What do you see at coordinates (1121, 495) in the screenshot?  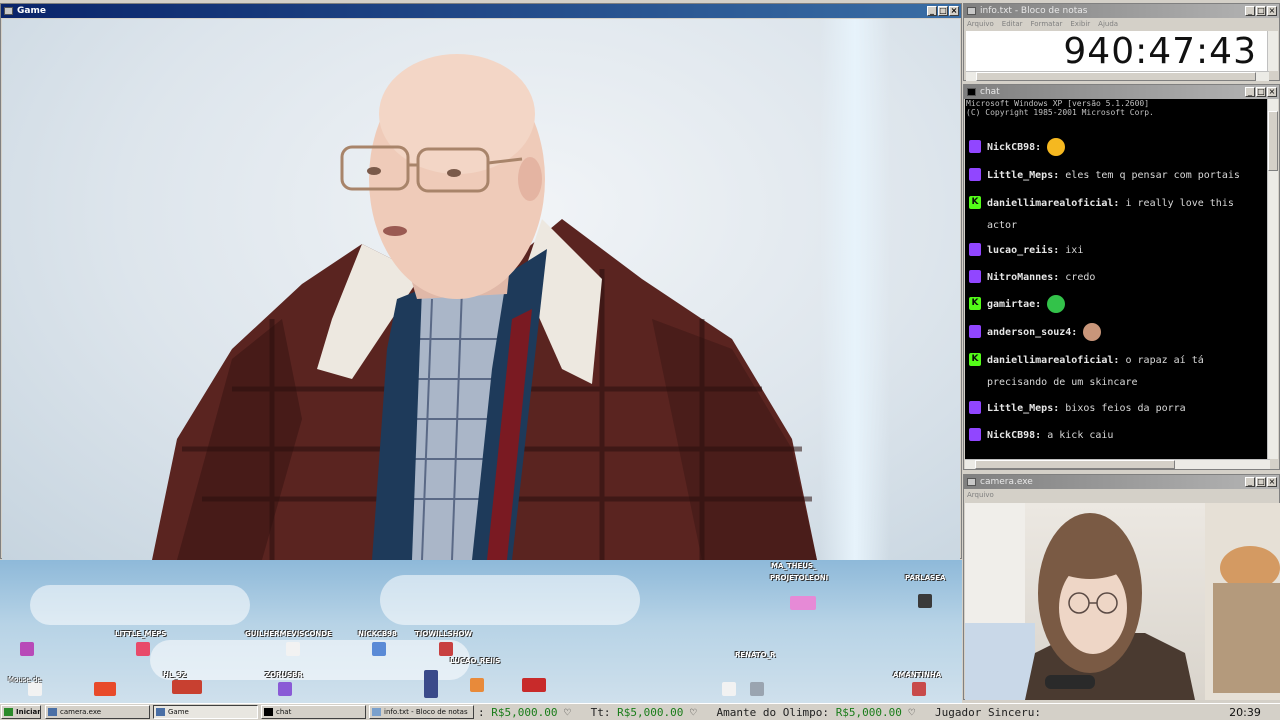 I see `camera-menubar: Arquivo` at bounding box center [1121, 495].